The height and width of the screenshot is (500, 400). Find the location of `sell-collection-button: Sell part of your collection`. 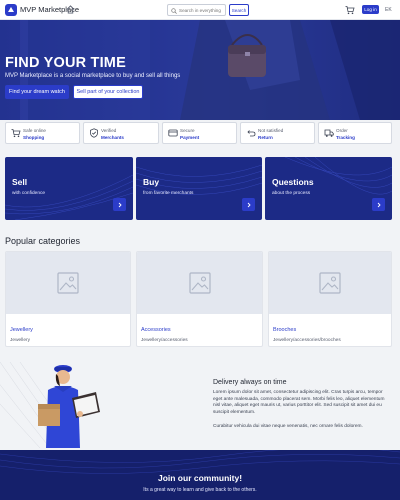

sell-collection-button: Sell part of your collection is located at coordinates (108, 92).